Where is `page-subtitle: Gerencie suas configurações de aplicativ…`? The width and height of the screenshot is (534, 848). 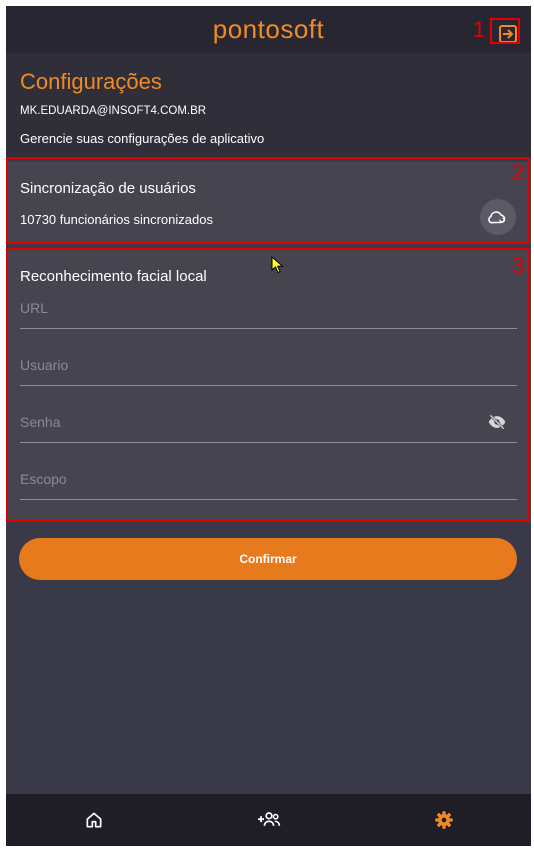 page-subtitle: Gerencie suas configurações de aplicativ… is located at coordinates (142, 138).